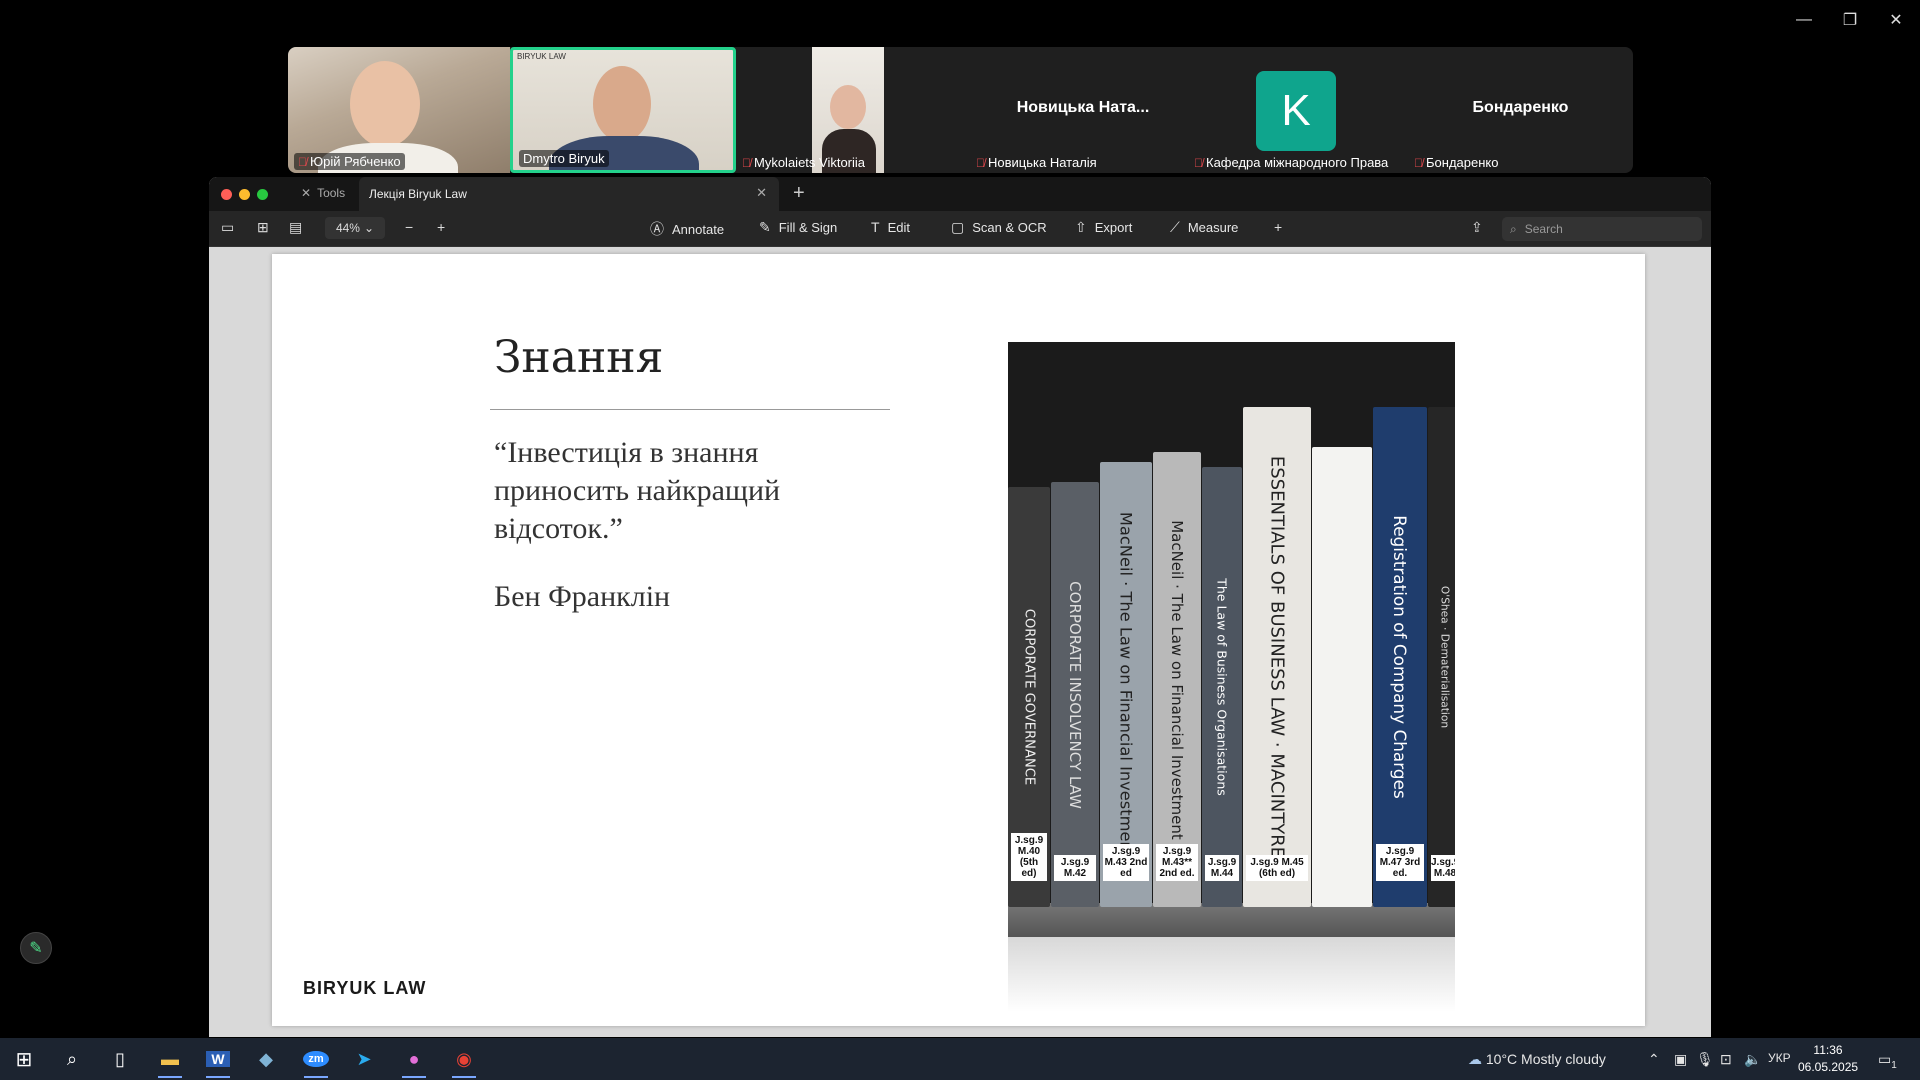 This screenshot has height=1080, width=1920. I want to click on annotate-icon: Ⓐ, so click(657, 229).